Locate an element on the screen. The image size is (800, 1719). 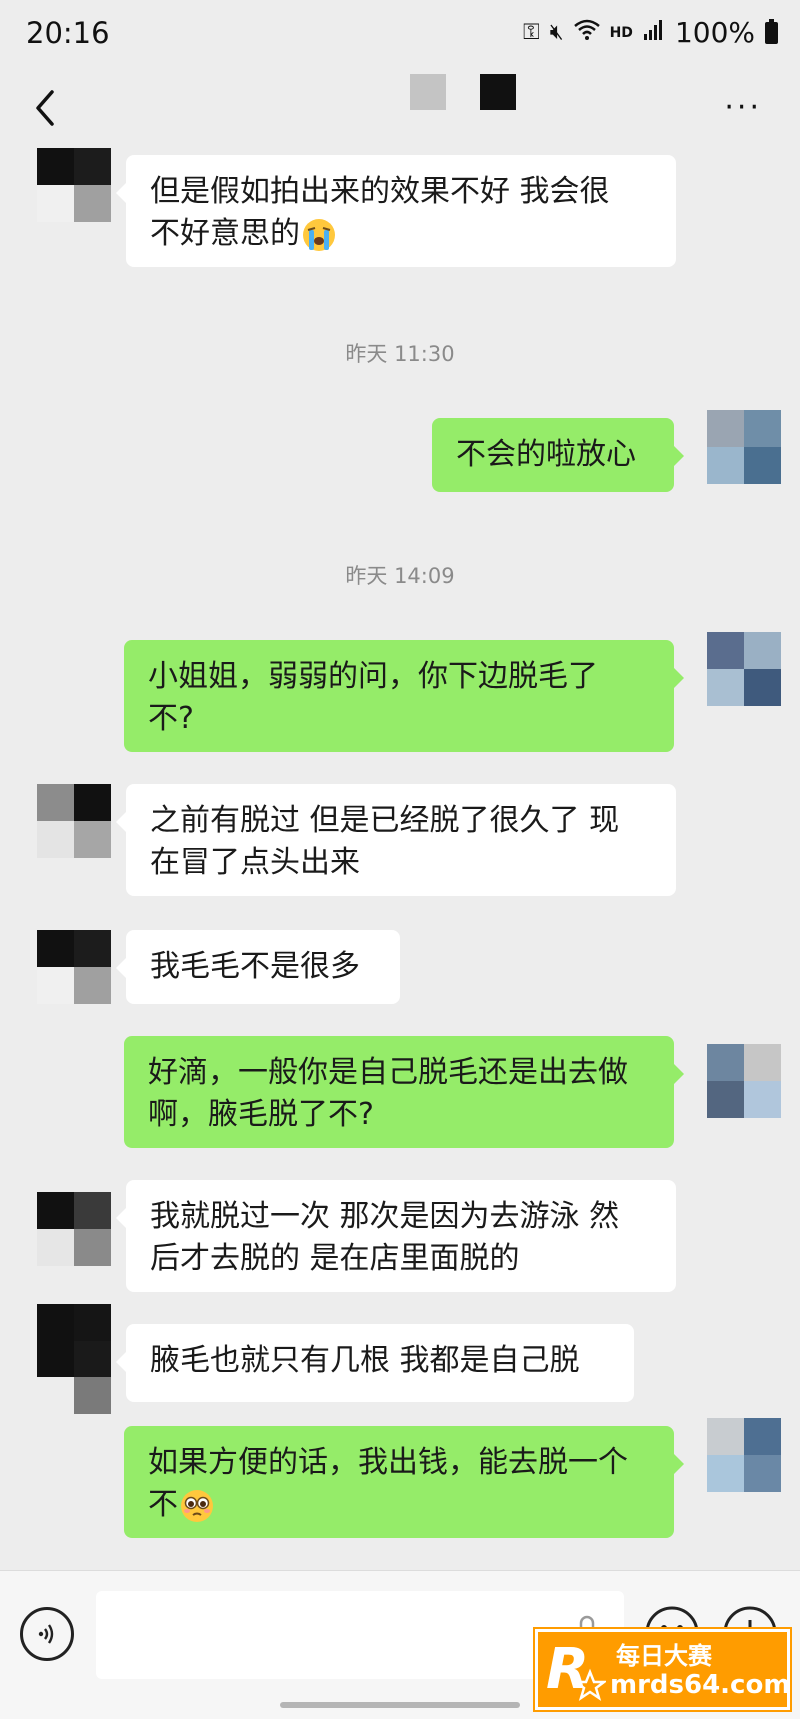
message-bubble-sent: 如果方便的话，我出钱，能去脱一个 不 is located at coordinates (404, 1482).